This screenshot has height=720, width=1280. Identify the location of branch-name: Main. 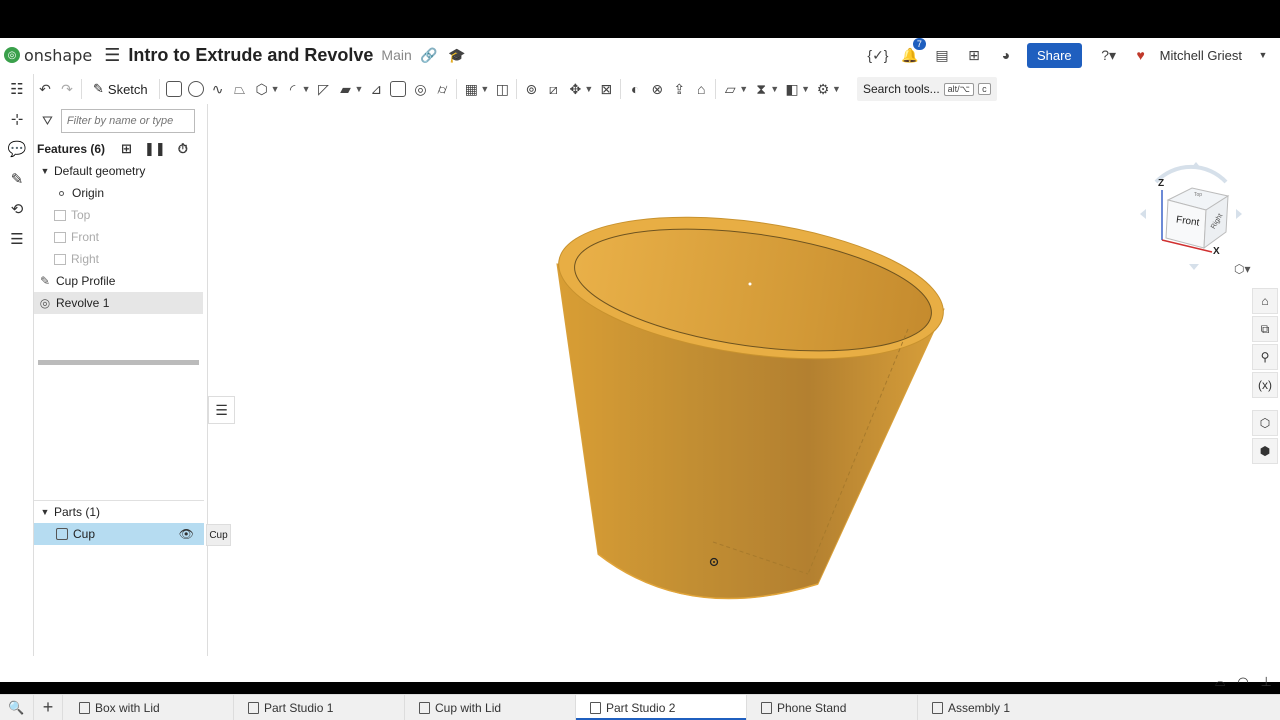
(396, 55).